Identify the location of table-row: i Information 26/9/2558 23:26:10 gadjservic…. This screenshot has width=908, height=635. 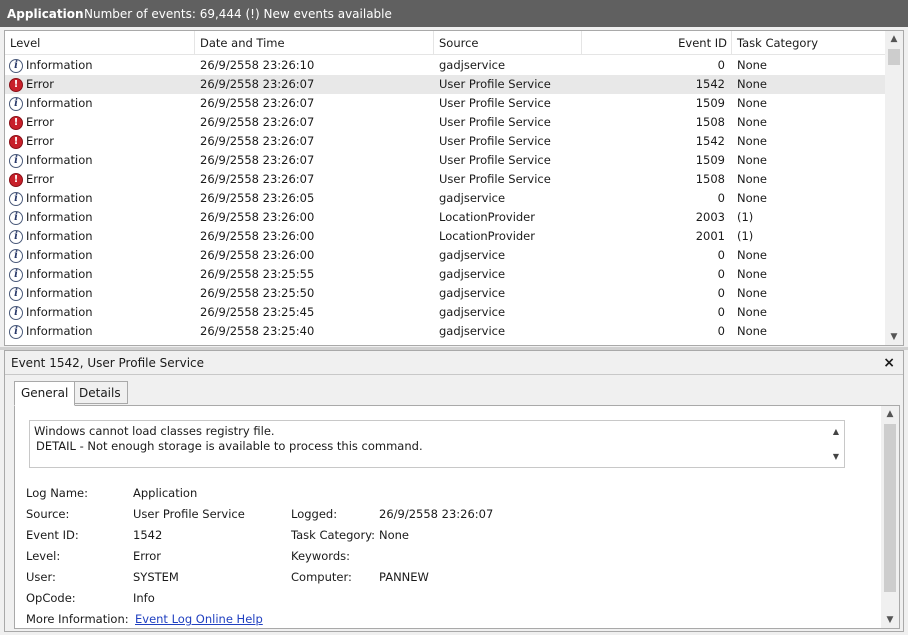
(445, 65).